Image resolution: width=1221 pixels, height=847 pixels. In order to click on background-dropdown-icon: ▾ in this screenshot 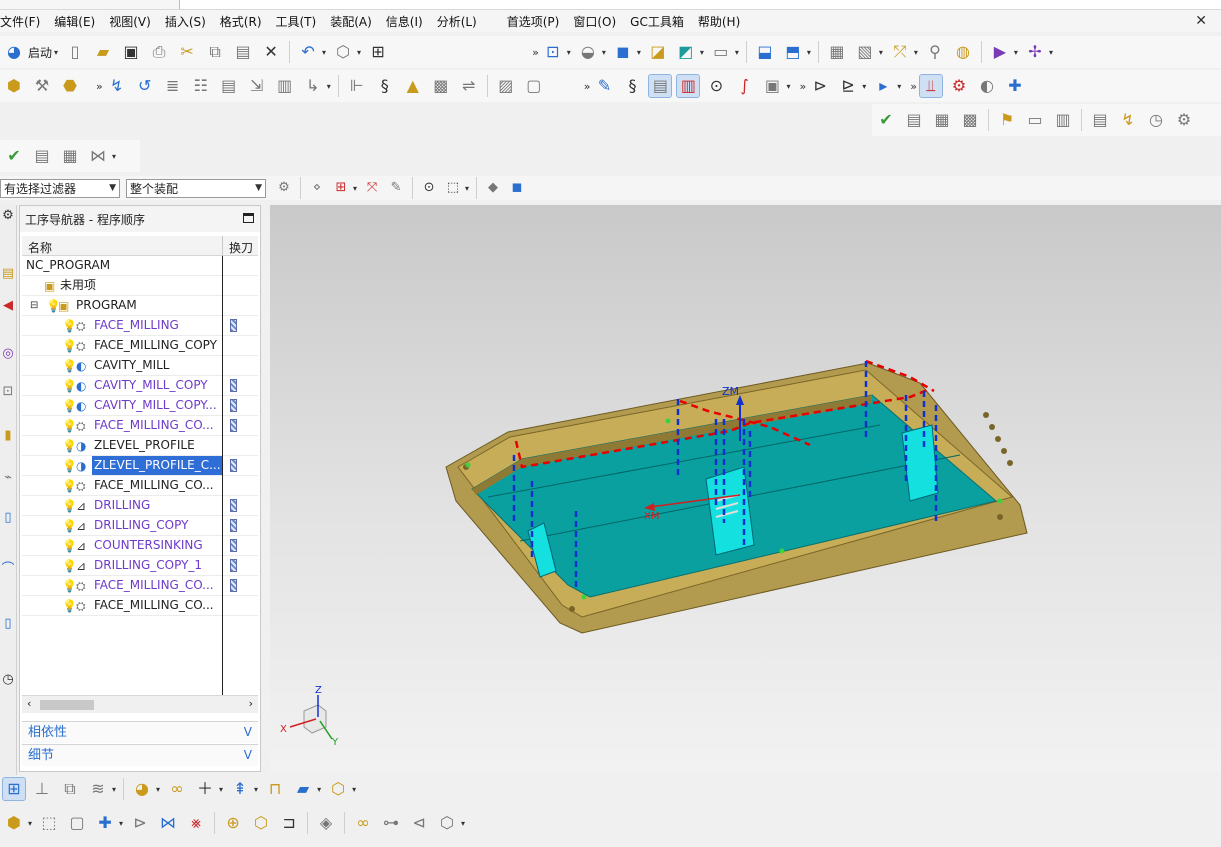, I will do `click(737, 52)`.